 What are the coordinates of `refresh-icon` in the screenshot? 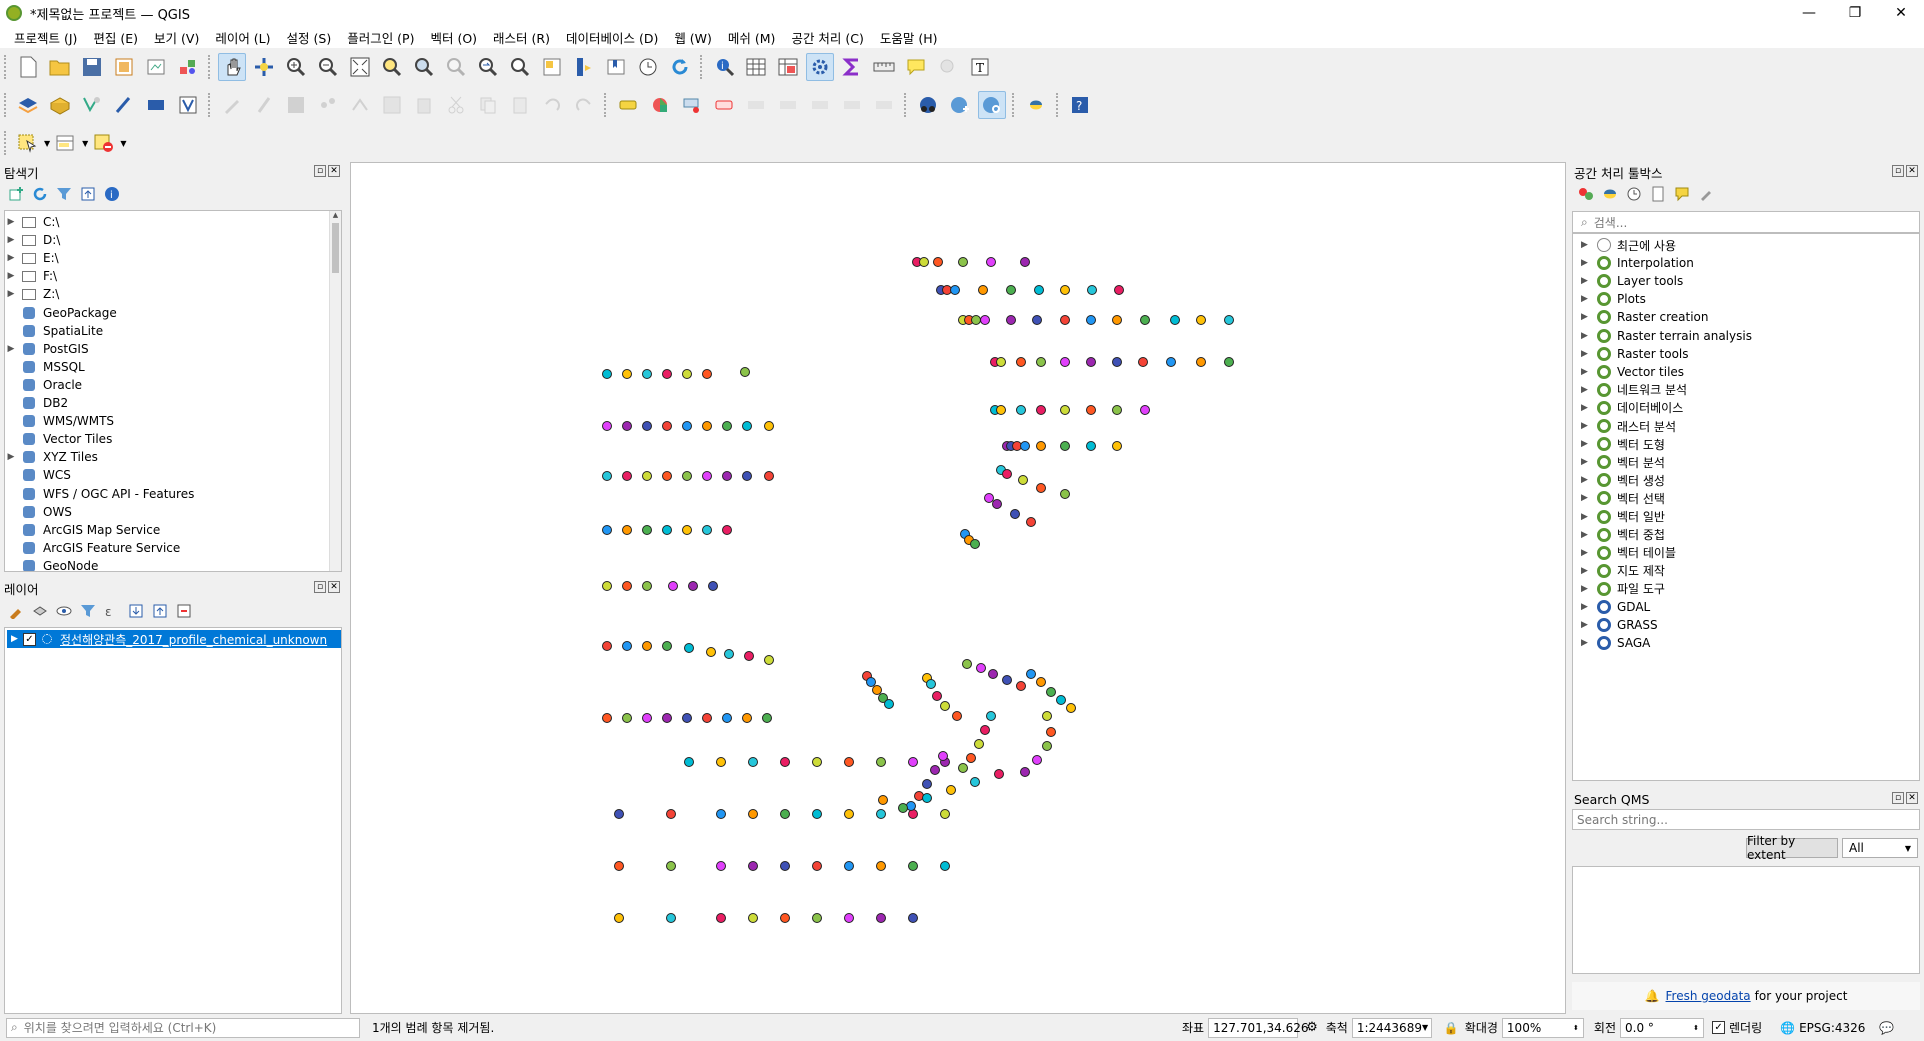 It's located at (680, 67).